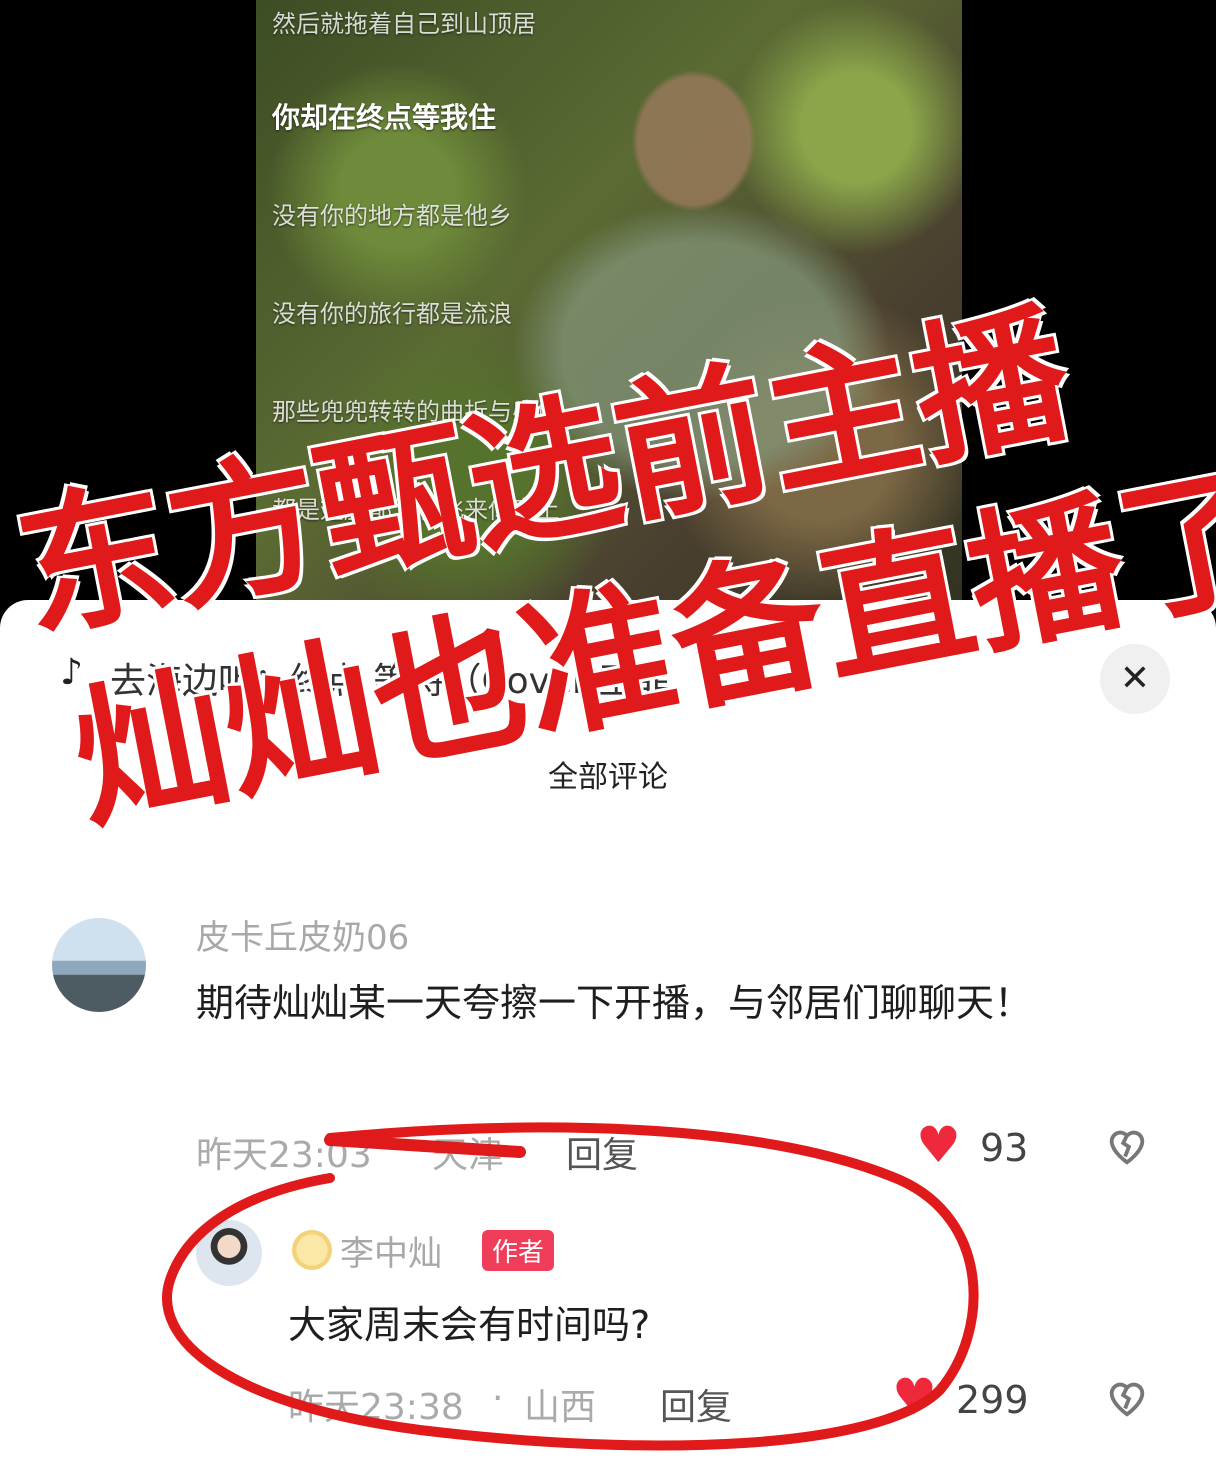 This screenshot has height=1458, width=1216. What do you see at coordinates (1135, 678) in the screenshot?
I see `close-icon: ✕` at bounding box center [1135, 678].